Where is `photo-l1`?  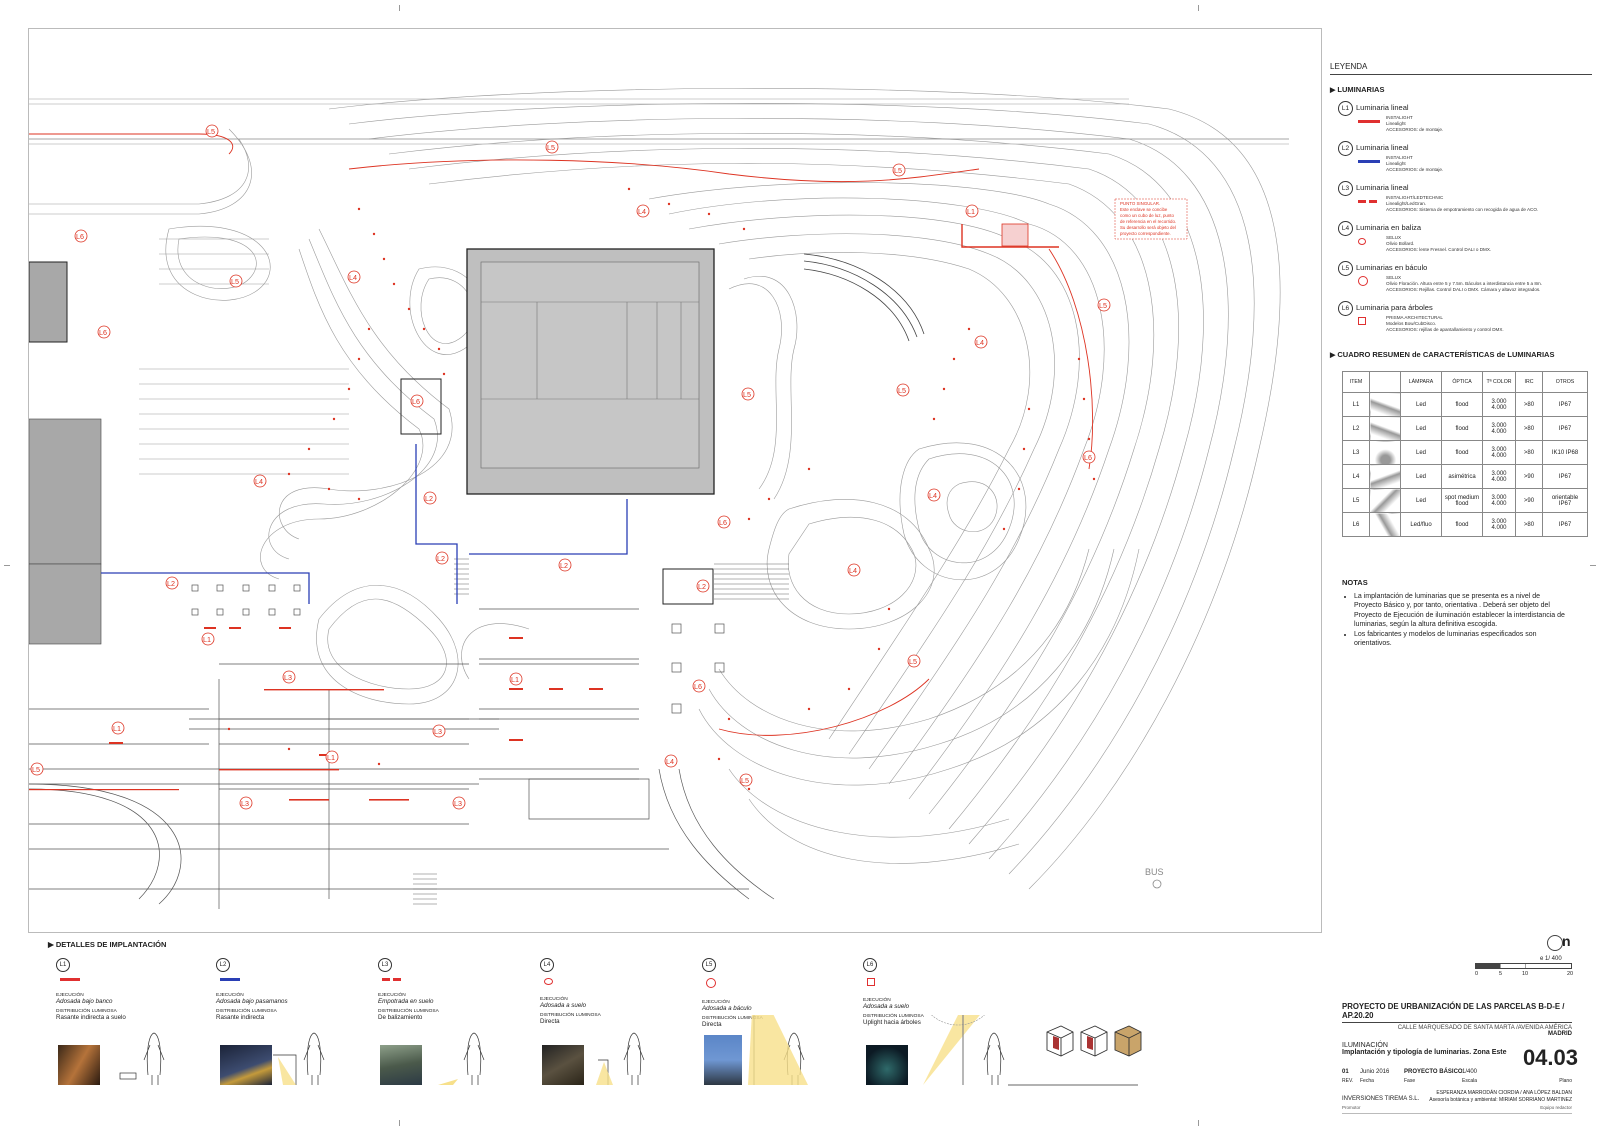 photo-l1 is located at coordinates (79, 1065).